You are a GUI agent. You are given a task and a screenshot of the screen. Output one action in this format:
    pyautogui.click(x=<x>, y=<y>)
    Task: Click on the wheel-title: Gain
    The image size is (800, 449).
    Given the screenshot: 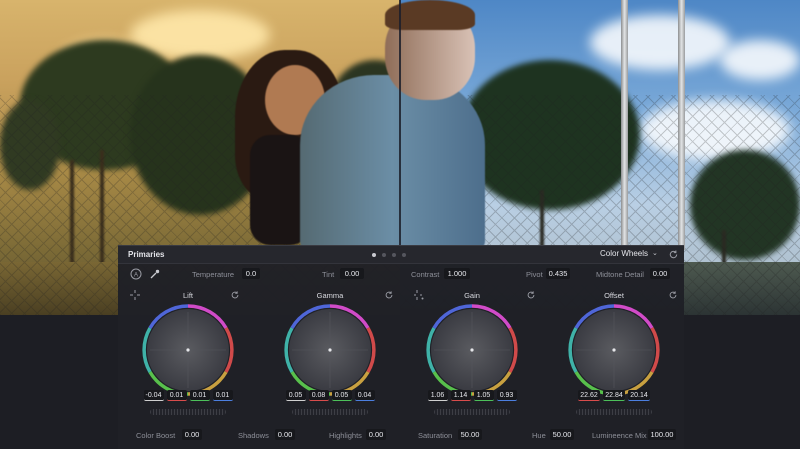 What is the action you would take?
    pyautogui.click(x=472, y=295)
    